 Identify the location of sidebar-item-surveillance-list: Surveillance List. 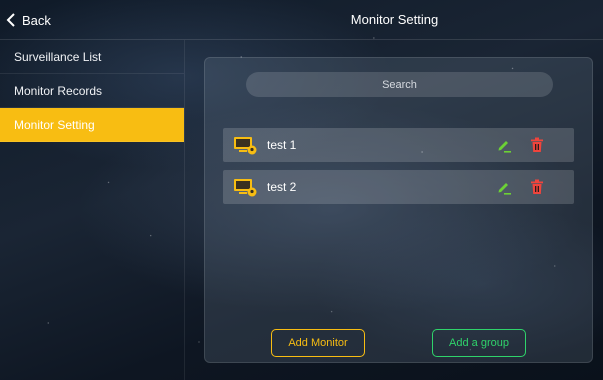
(92, 57).